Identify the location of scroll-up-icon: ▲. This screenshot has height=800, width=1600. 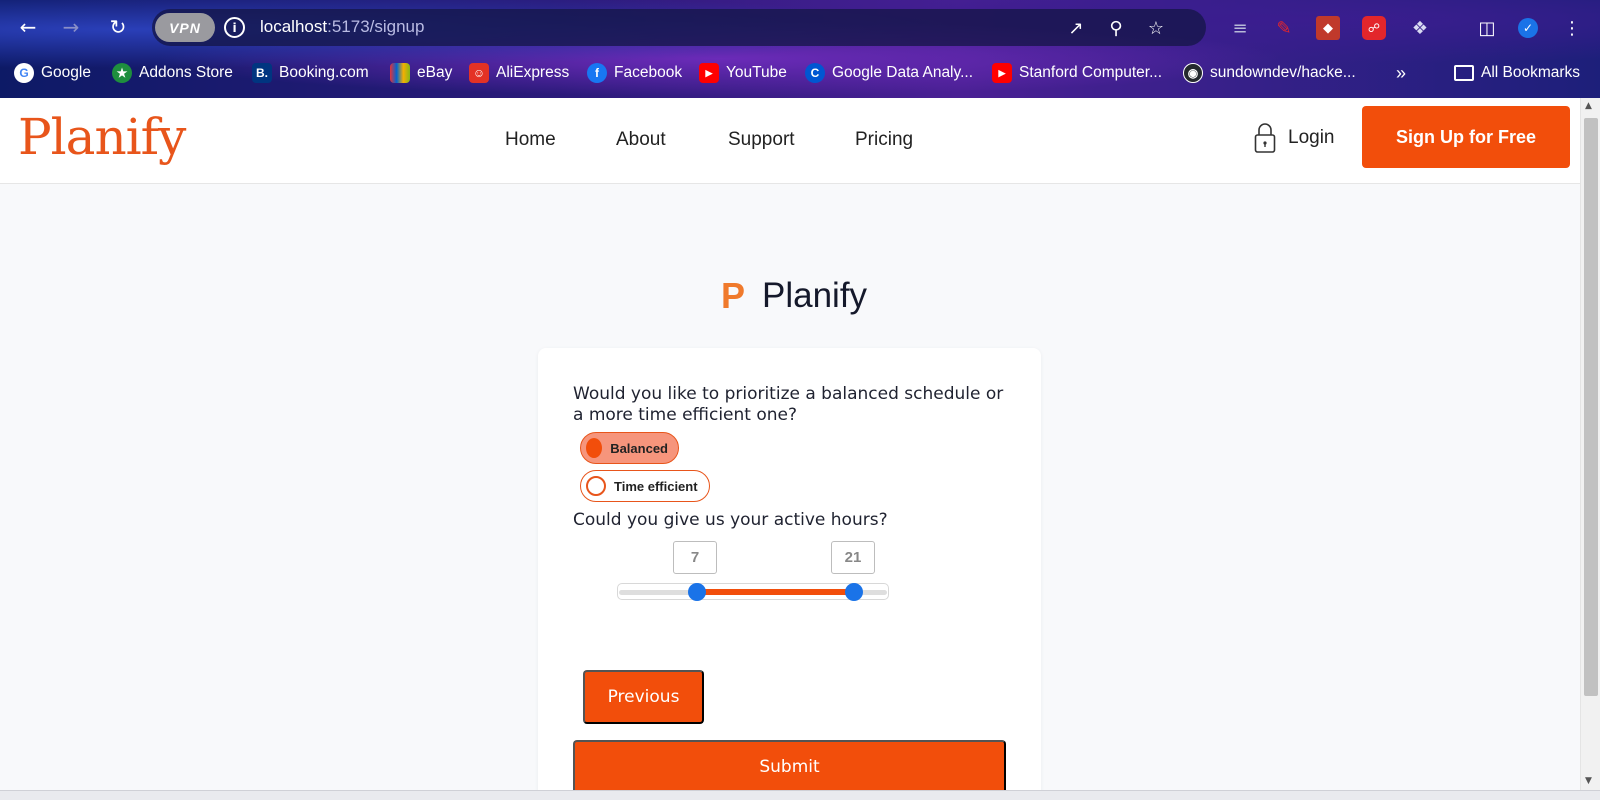
(1588, 106).